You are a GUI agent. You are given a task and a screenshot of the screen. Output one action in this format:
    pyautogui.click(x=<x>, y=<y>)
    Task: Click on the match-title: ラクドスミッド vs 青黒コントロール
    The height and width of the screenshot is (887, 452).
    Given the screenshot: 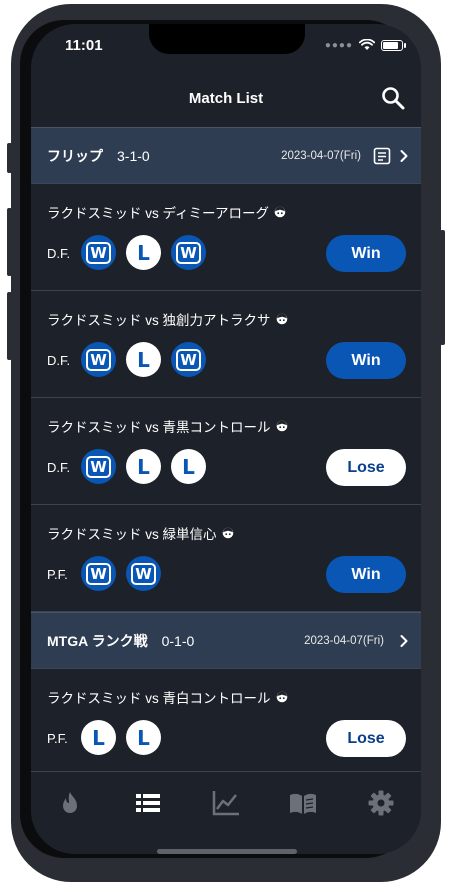 What is the action you would take?
    pyautogui.click(x=167, y=426)
    